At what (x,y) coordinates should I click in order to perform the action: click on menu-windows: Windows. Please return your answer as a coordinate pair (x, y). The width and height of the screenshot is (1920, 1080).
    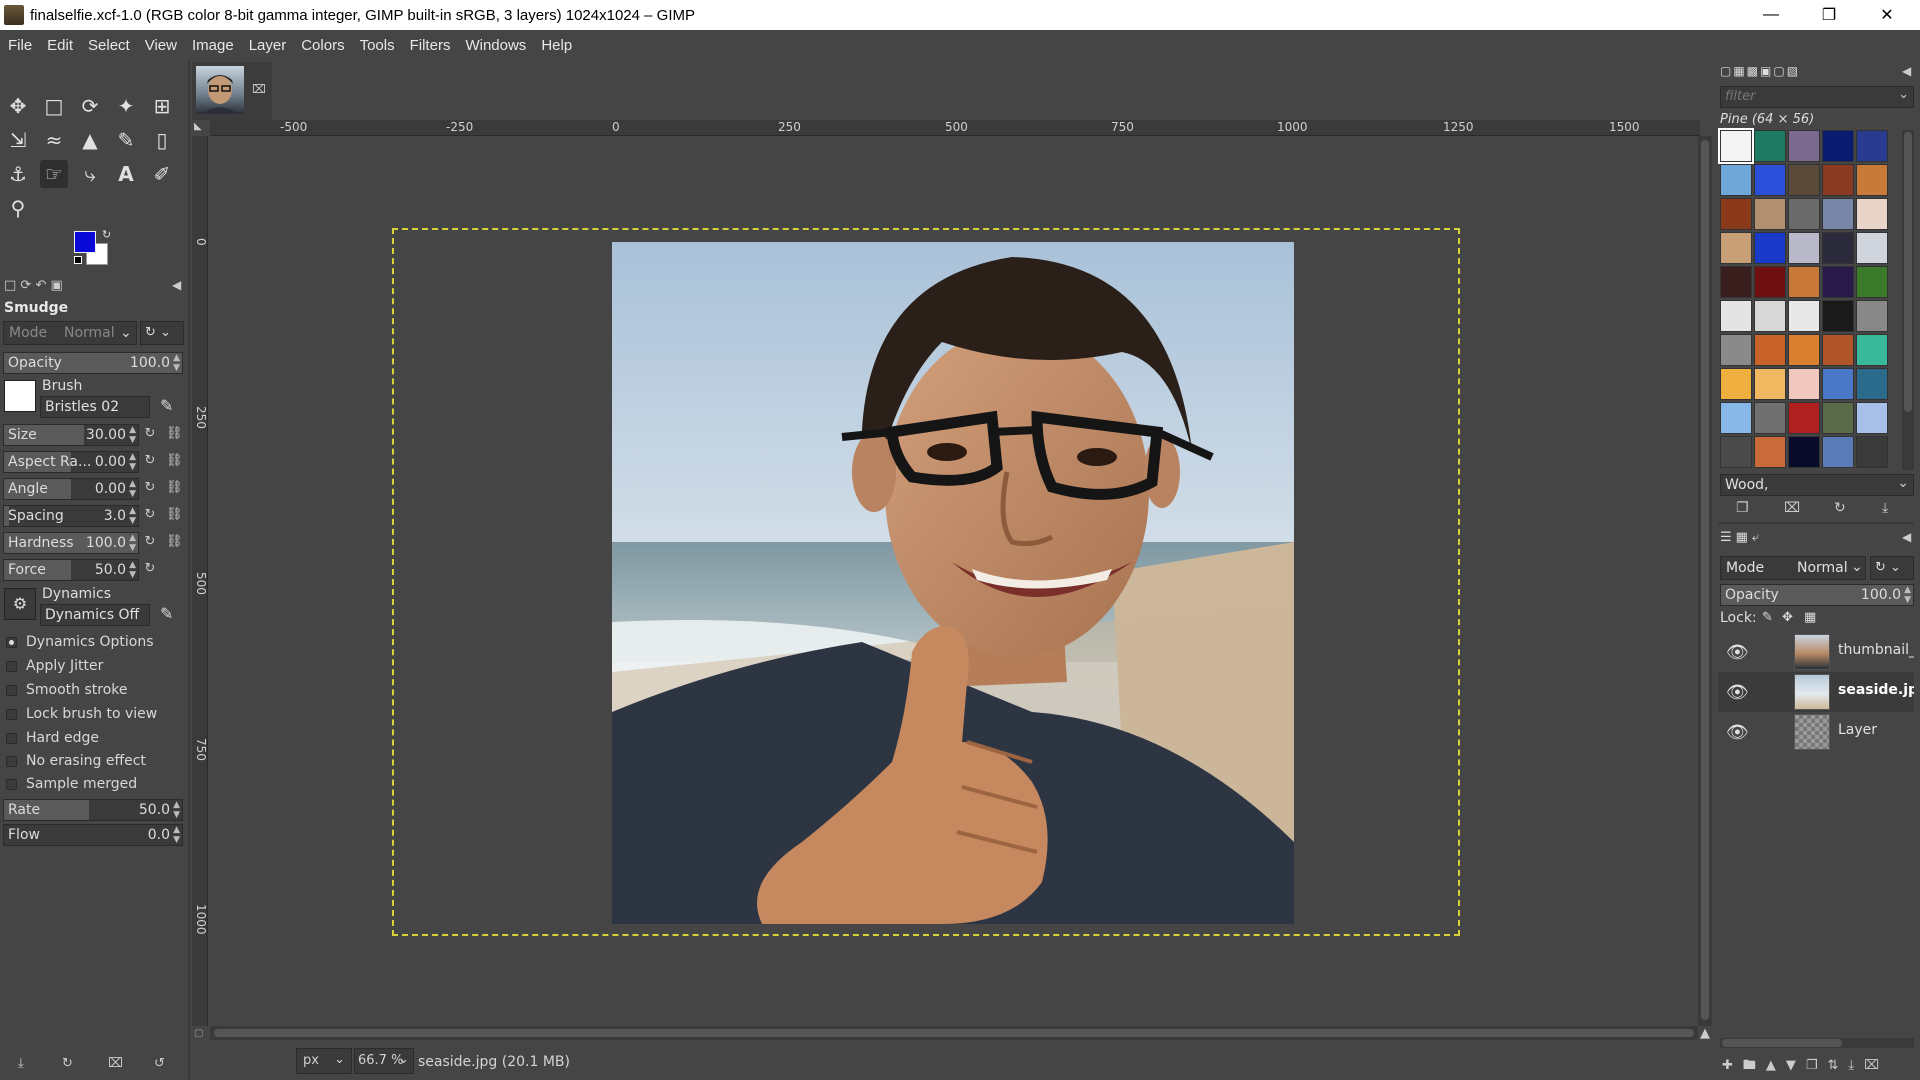
    Looking at the image, I should click on (495, 45).